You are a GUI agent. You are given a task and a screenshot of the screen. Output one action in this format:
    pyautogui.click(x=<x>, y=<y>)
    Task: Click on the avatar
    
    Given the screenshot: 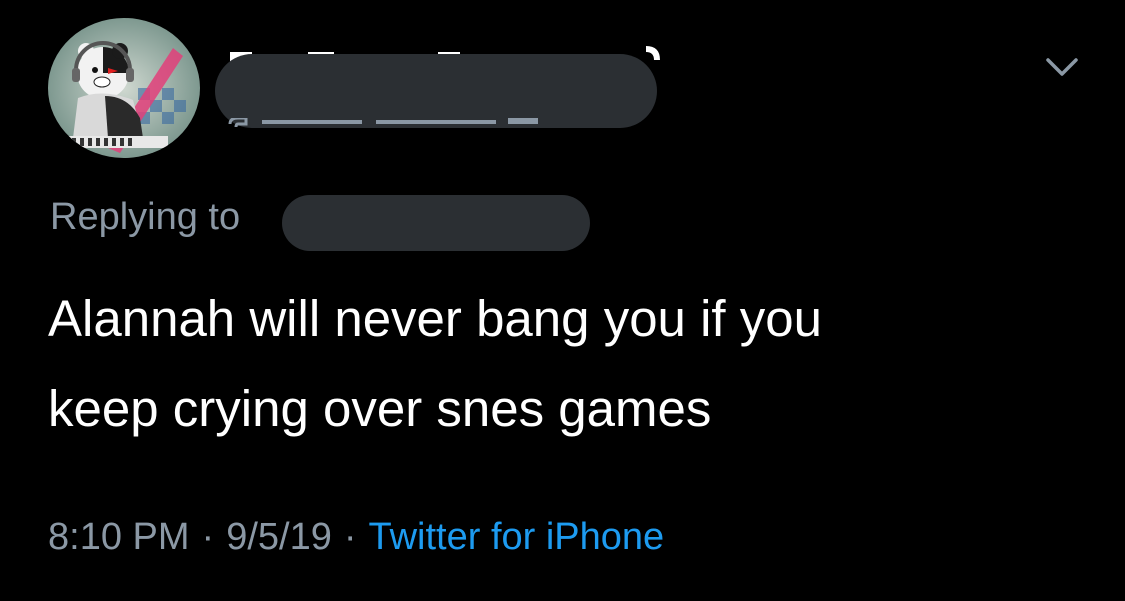 What is the action you would take?
    pyautogui.click(x=124, y=88)
    